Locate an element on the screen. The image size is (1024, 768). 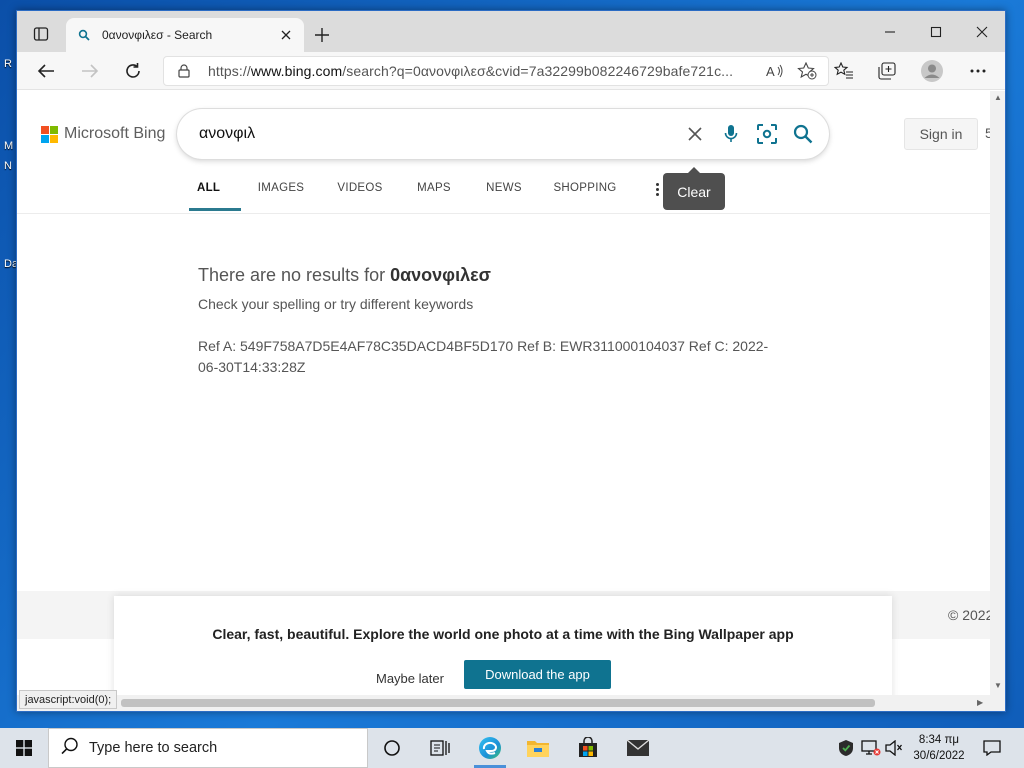
tab-strip: 0ανονφιλεσ - Search is located at coordinates (511, 31).